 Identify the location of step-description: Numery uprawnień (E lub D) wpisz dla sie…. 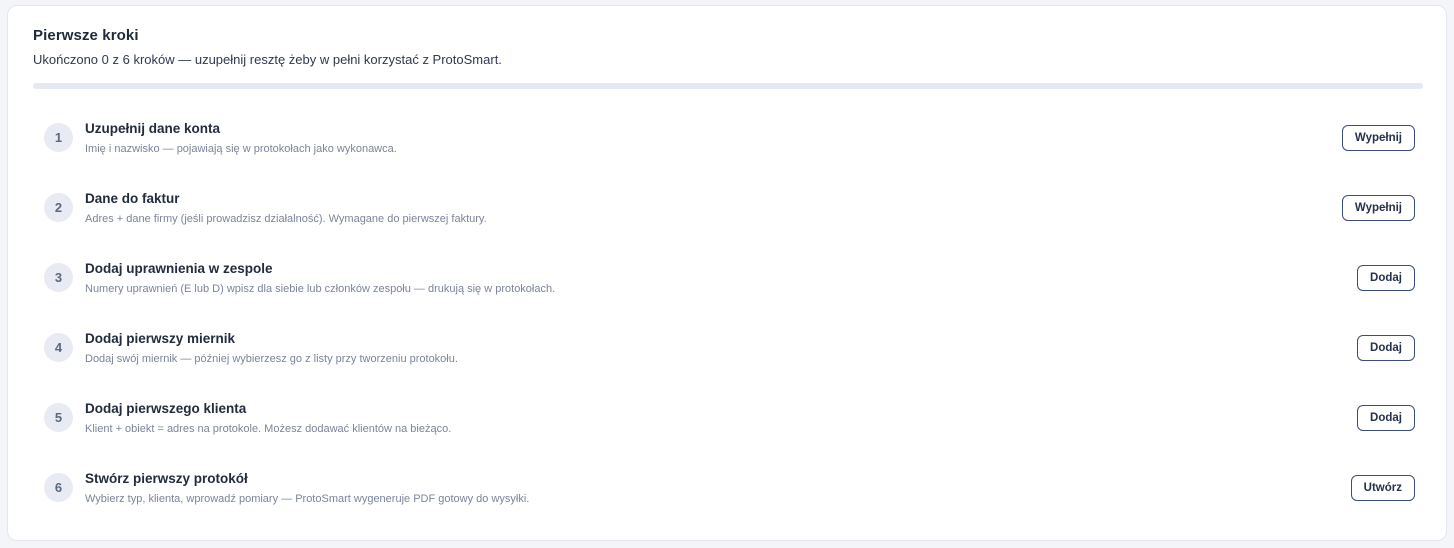
(320, 289).